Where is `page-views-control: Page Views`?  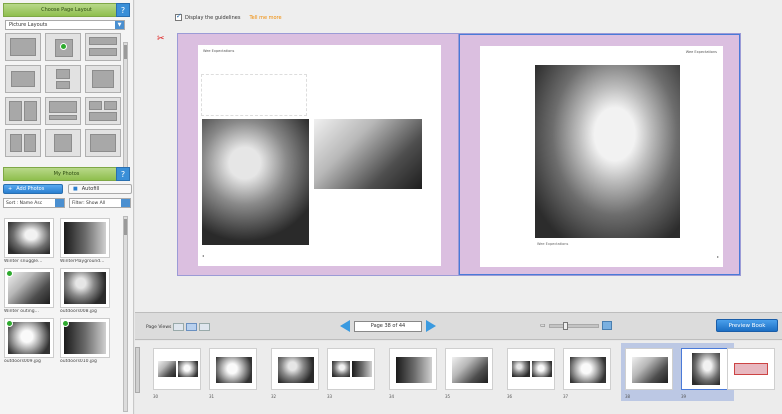
page-views-control: Page Views is located at coordinates (178, 327).